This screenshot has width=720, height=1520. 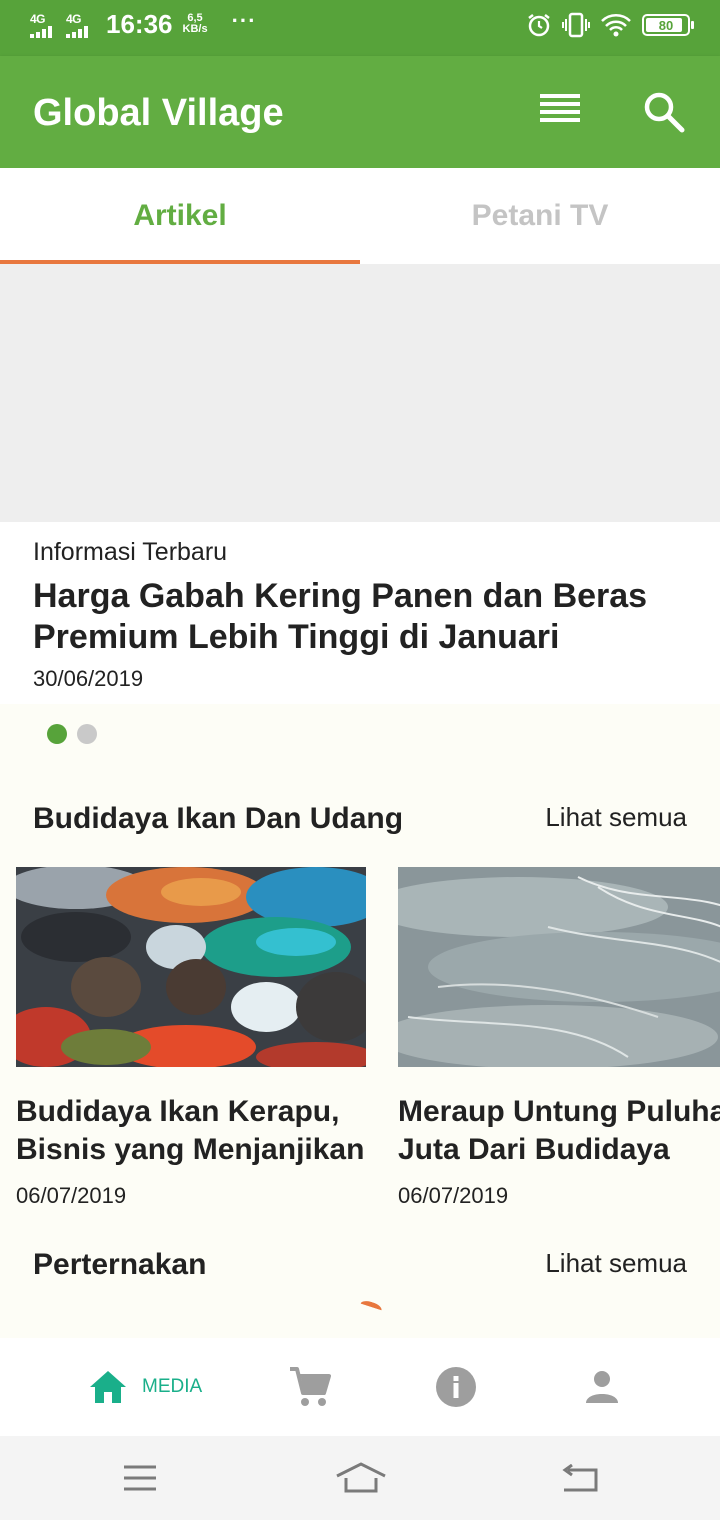 I want to click on article-title-line: Bisnis yang Menjanjikan, so click(x=190, y=1149).